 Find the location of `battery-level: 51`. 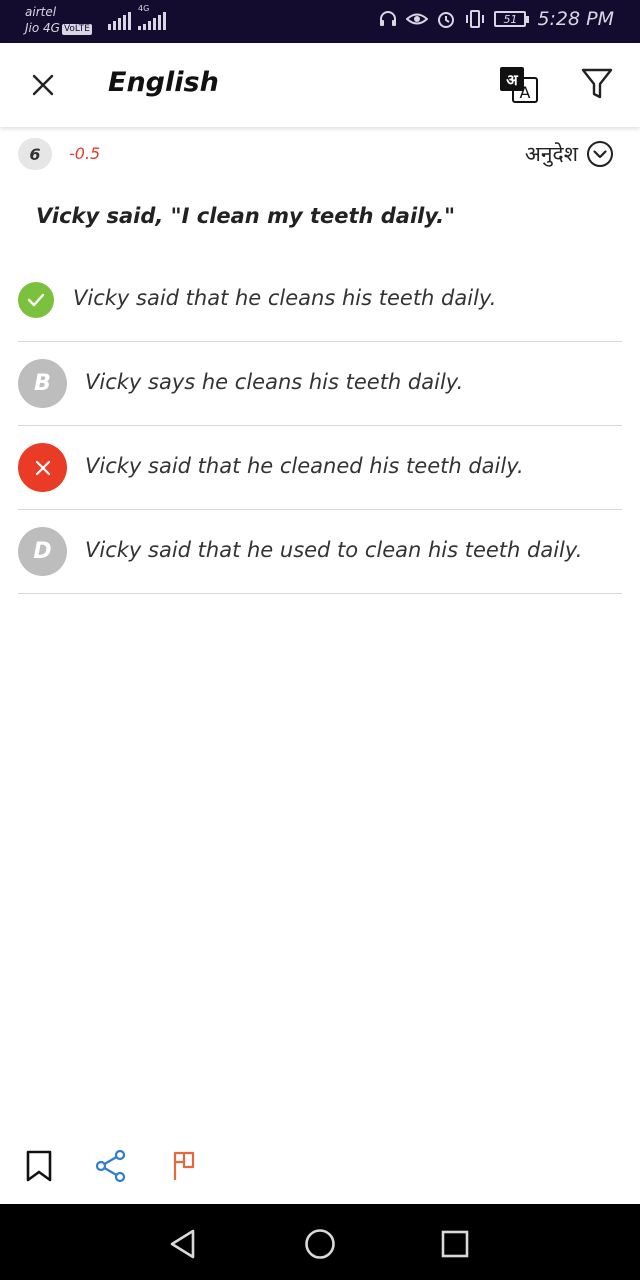

battery-level: 51 is located at coordinates (510, 19).